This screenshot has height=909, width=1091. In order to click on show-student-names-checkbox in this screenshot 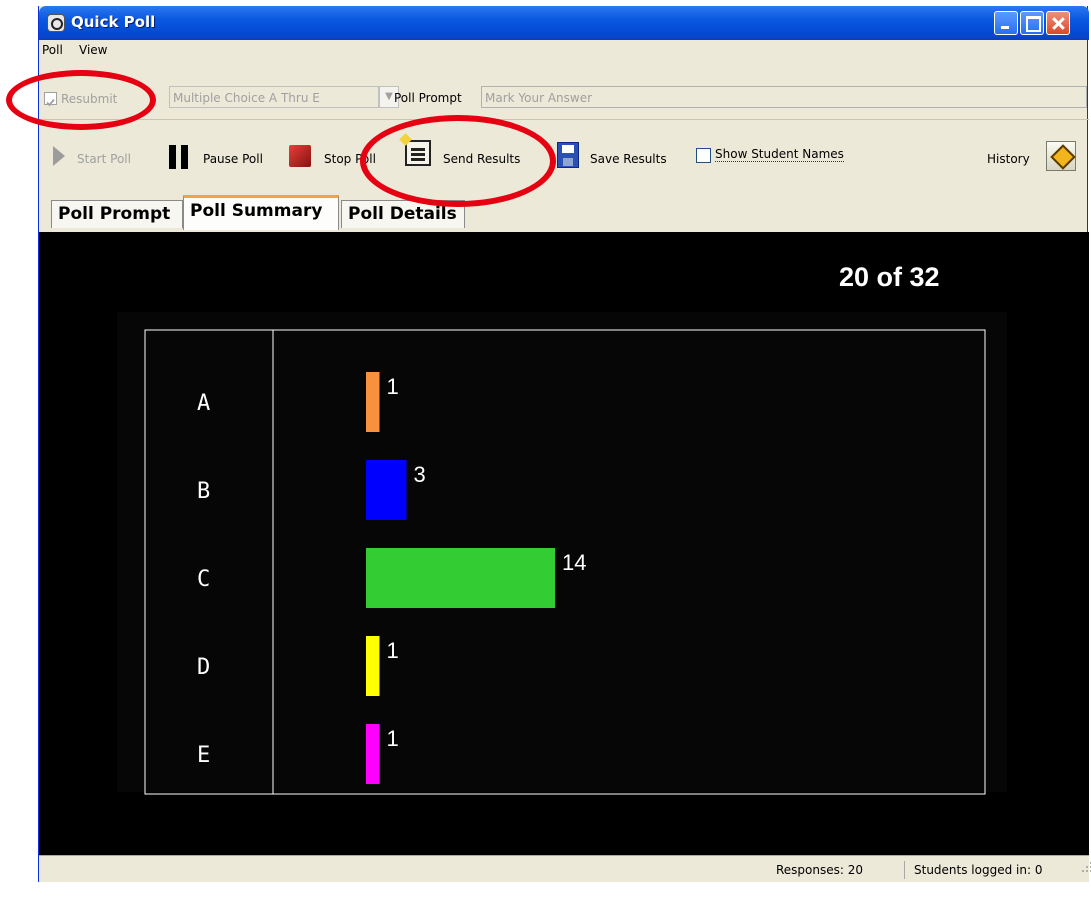, I will do `click(703, 155)`.